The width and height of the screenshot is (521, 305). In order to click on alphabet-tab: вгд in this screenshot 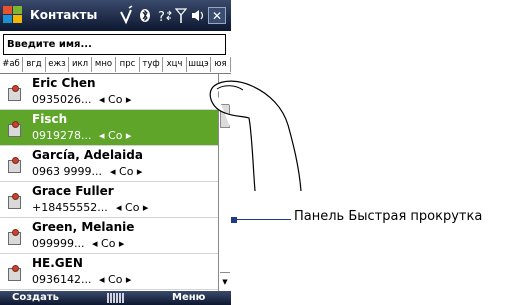, I will do `click(34, 64)`.